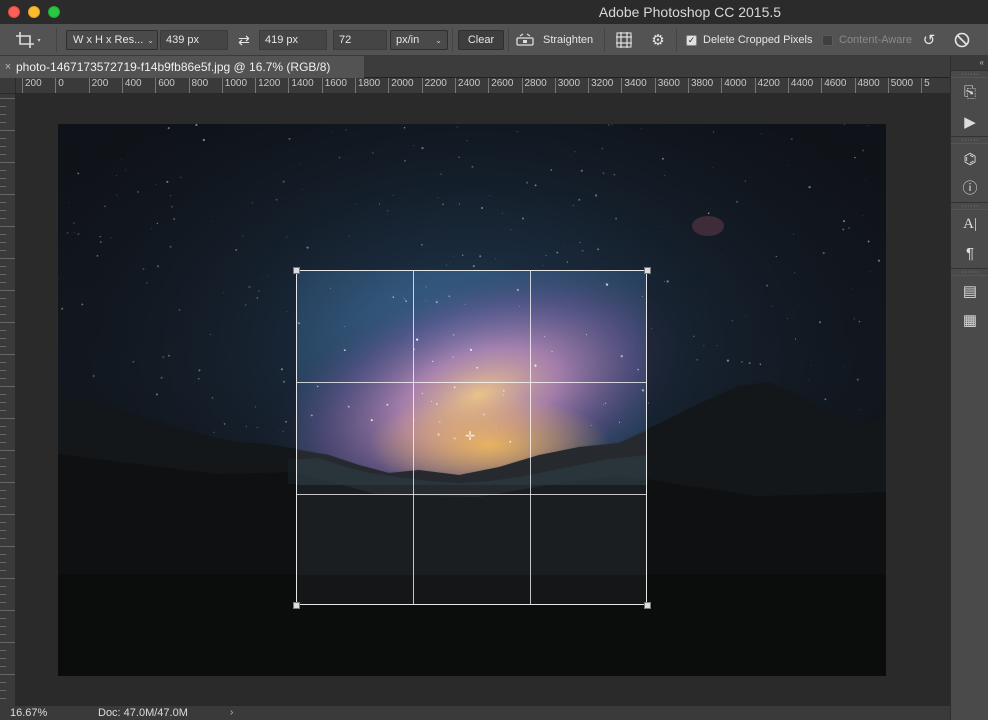 The height and width of the screenshot is (720, 988). Describe the element at coordinates (8, 86) in the screenshot. I see `ruler-origin` at that location.